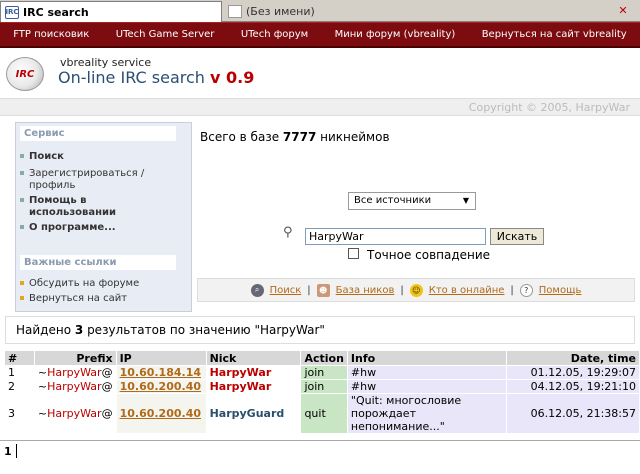 This screenshot has height=474, width=640. What do you see at coordinates (232, 77) in the screenshot?
I see `version-label: v 0.9` at bounding box center [232, 77].